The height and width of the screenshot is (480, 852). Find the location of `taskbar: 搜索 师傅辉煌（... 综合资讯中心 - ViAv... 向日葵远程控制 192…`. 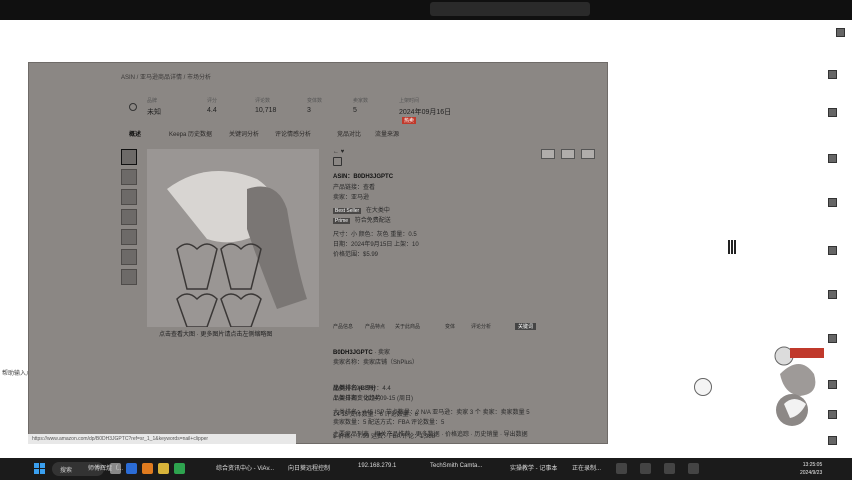

taskbar: 搜索 师傅辉煌（... 综合资讯中心 - ViAv... 向日葵远程控制 192… is located at coordinates (426, 469).